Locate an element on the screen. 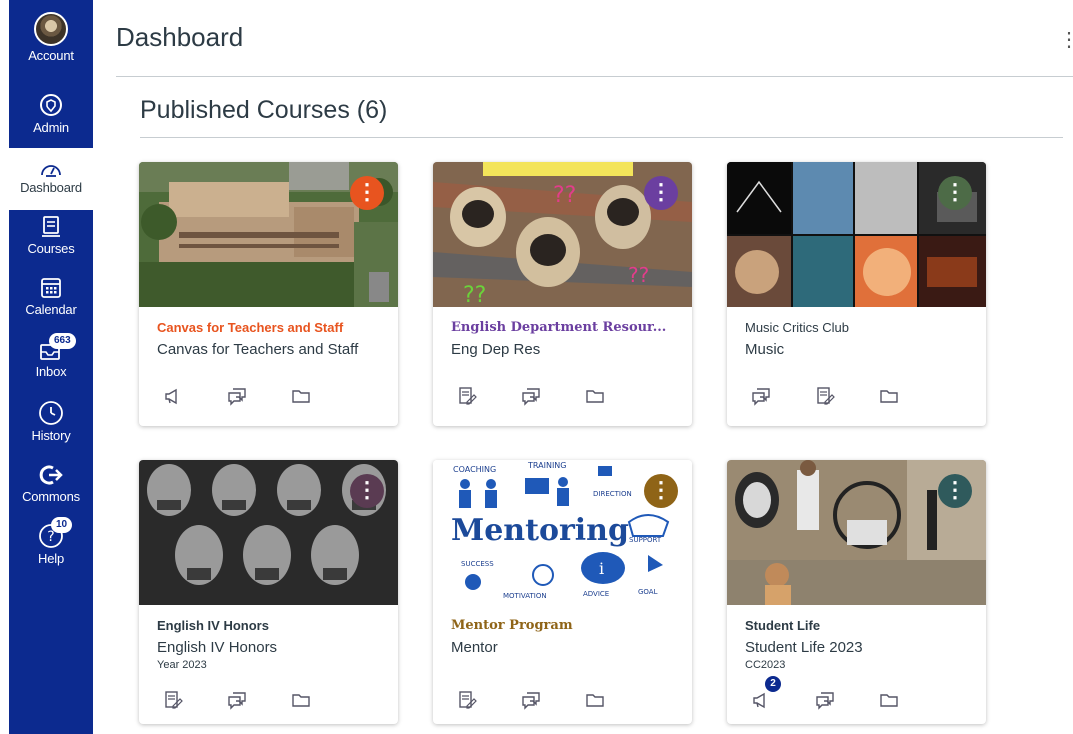 Image resolution: width=1073 pixels, height=734 pixels. courses-icon is located at coordinates (51, 226).